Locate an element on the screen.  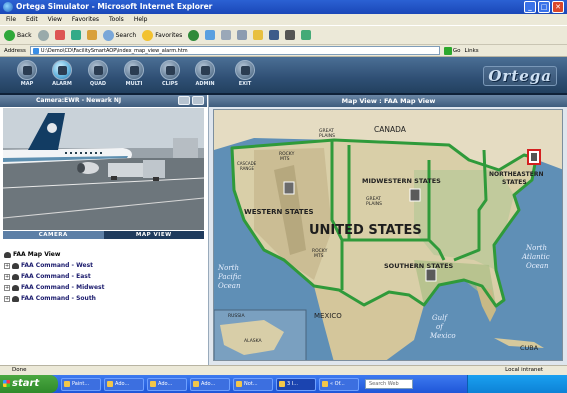
camera-control-right is located at coordinates (198, 100).